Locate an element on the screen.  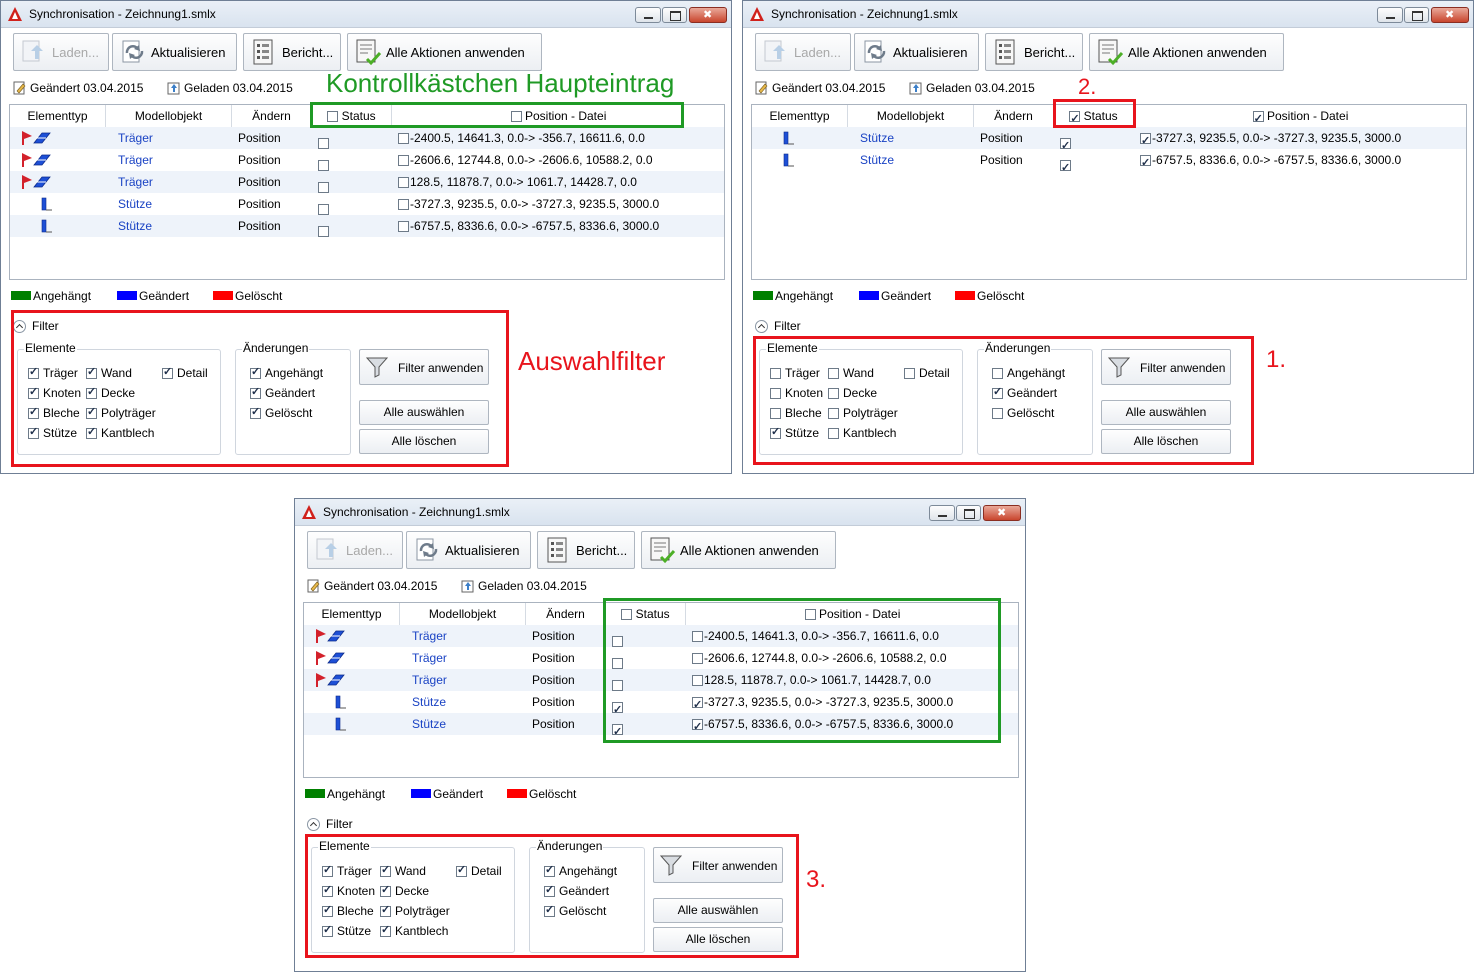
title-bar: Synchronisation - Zeichnung1.smlx is located at coordinates (660, 512).